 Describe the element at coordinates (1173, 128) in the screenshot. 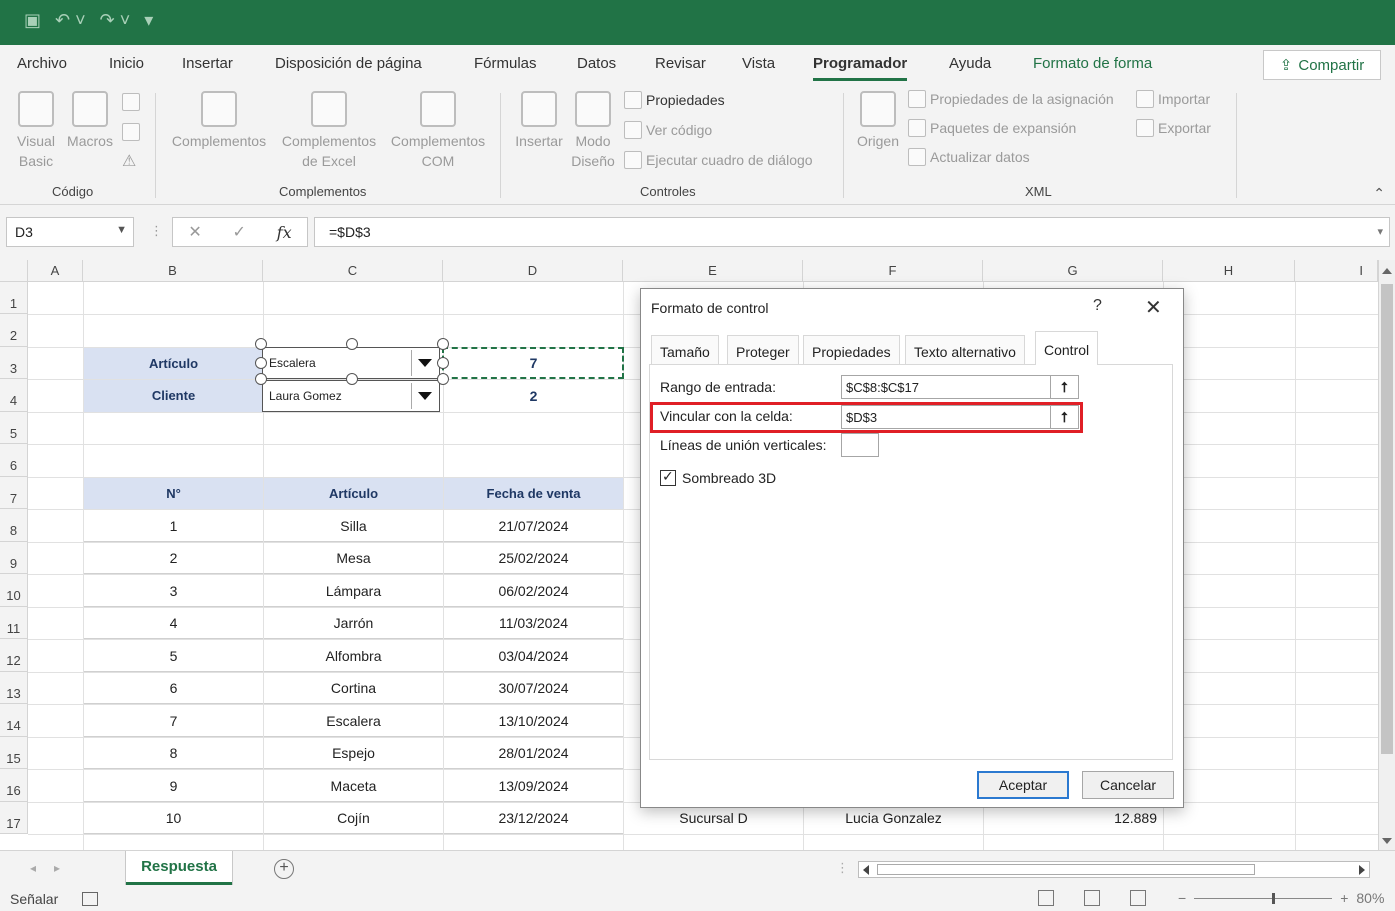

I see `exportar-button: Exportar` at that location.